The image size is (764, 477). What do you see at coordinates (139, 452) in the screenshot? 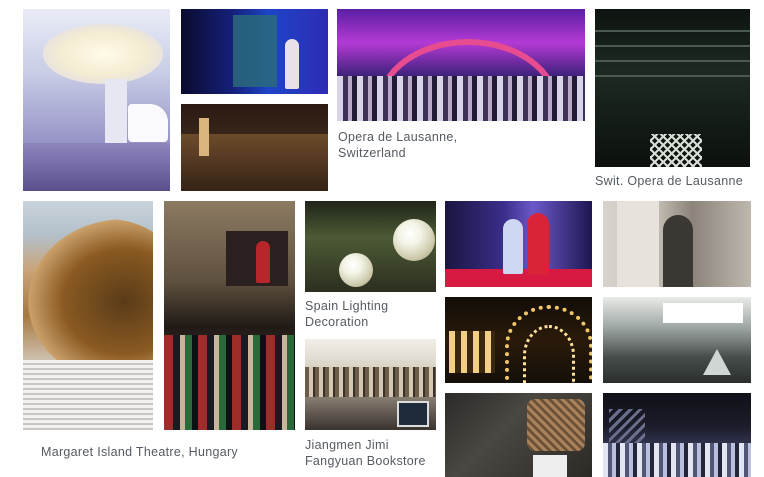
I see `caption-margaret-island-theatre: Margaret Island Theatre, Hungary` at bounding box center [139, 452].